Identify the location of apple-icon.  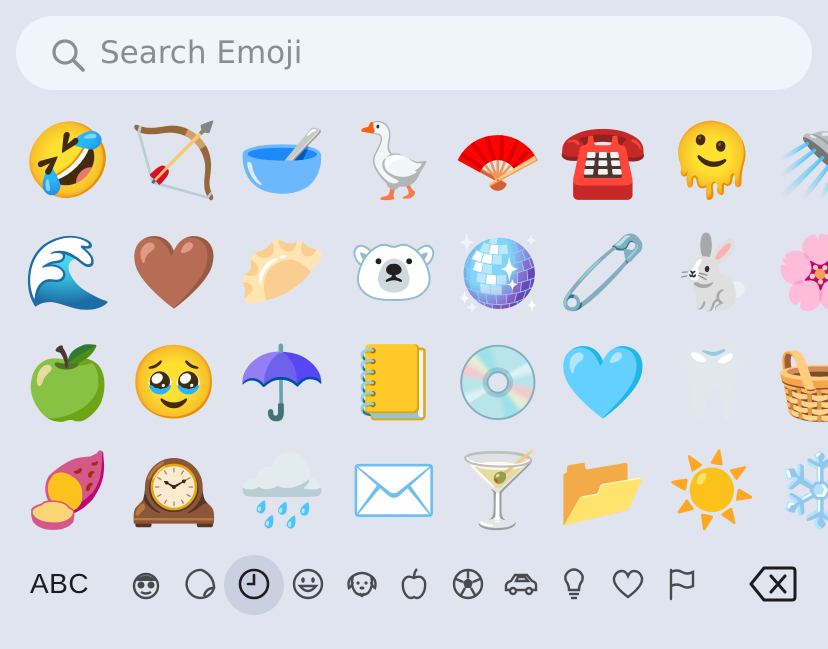
(414, 584).